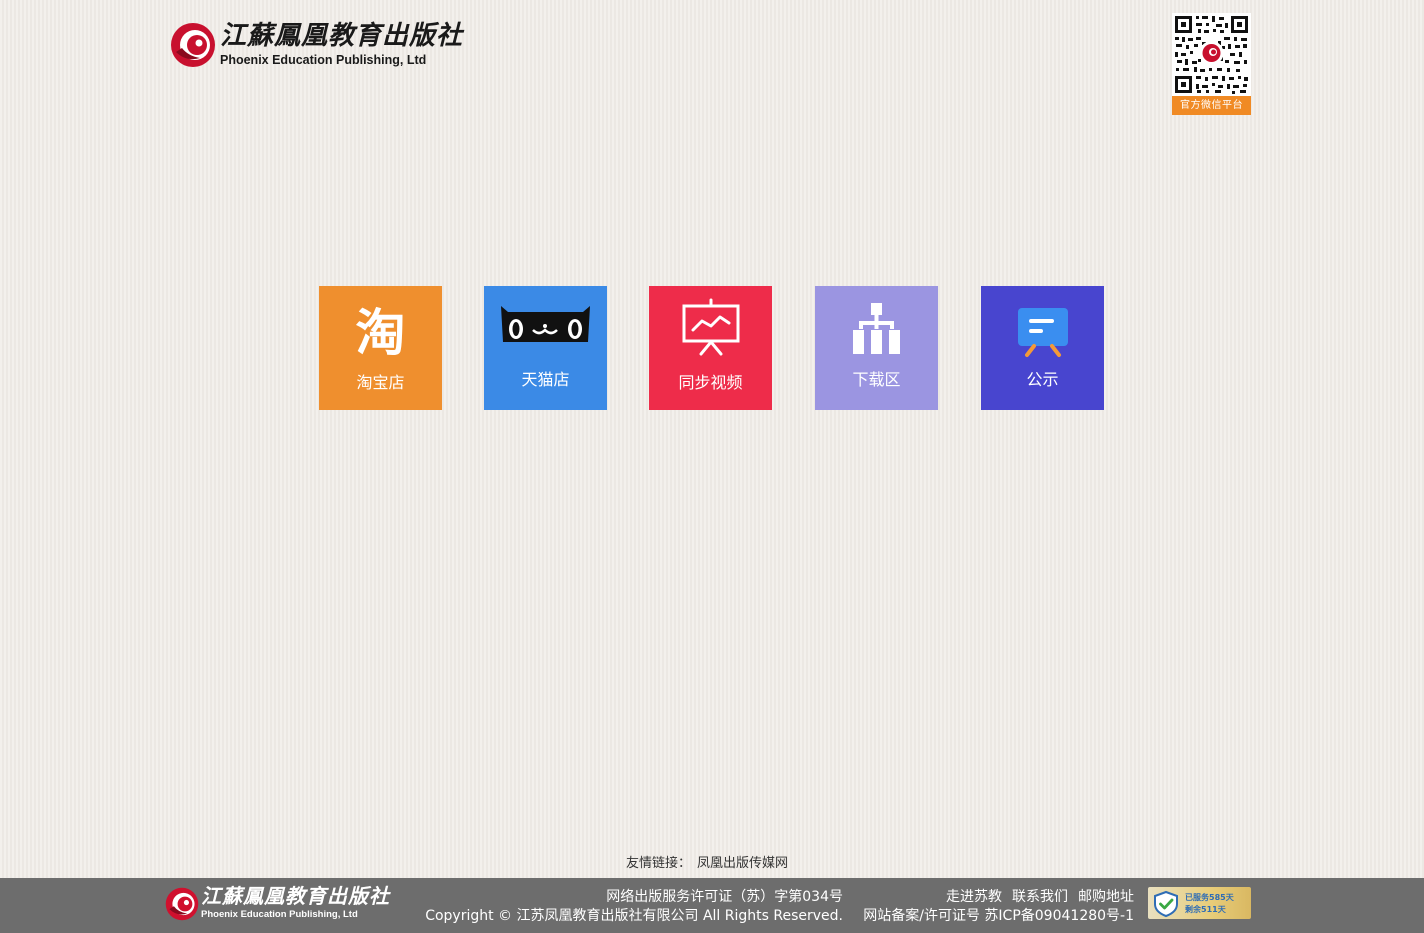 The width and height of the screenshot is (1424, 933). Describe the element at coordinates (742, 863) in the screenshot. I see `friend-link-phoenix-media: 凤凰出版传媒网` at that location.